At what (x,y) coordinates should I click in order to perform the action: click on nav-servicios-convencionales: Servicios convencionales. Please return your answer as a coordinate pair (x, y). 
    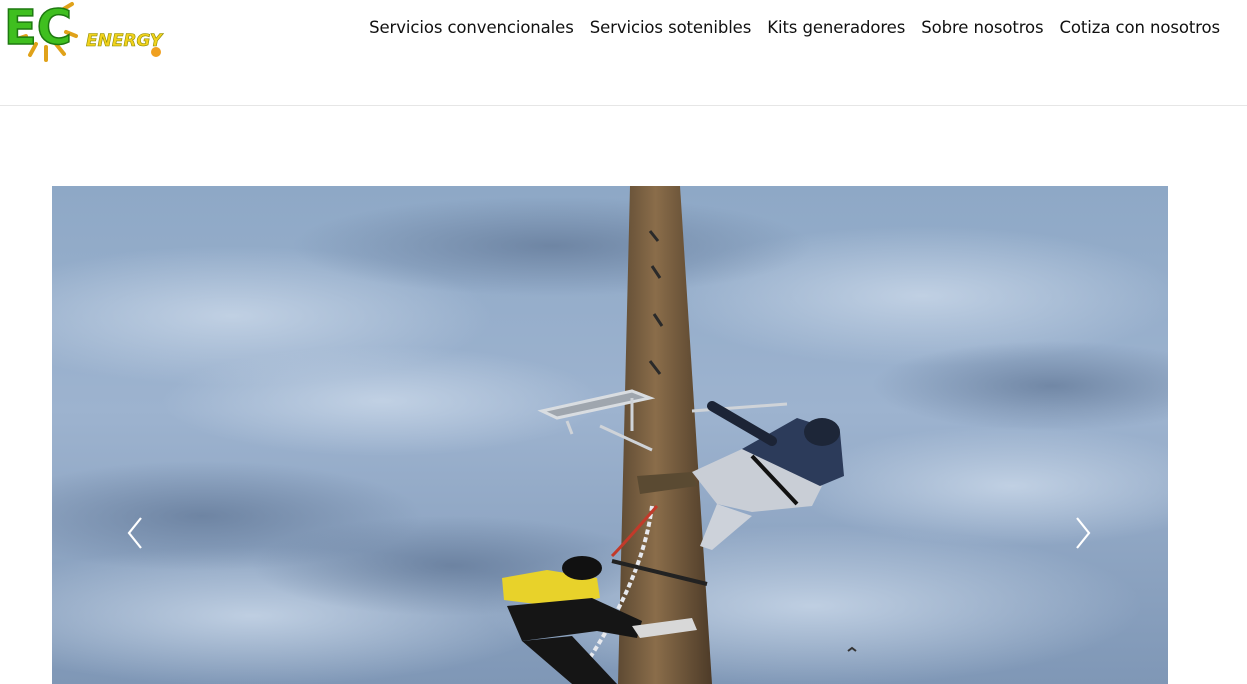
    Looking at the image, I should click on (471, 28).